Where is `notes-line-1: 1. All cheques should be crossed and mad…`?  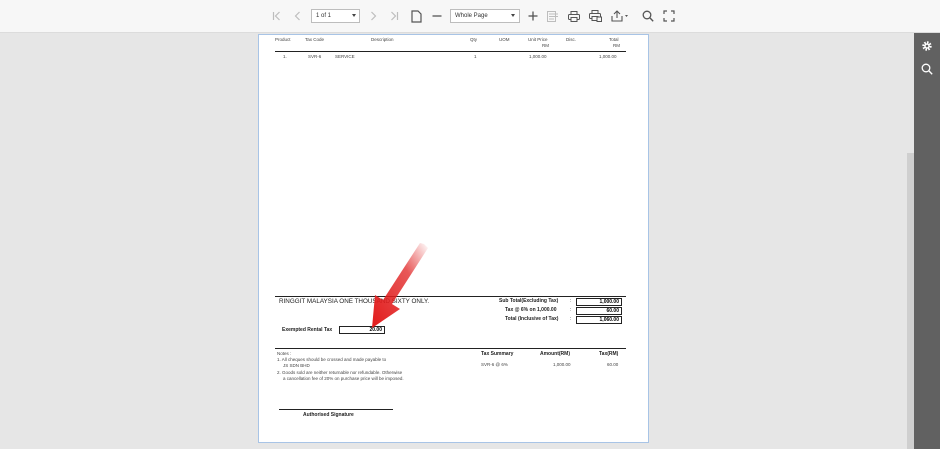
notes-line-1: 1. All cheques should be crossed and mad… is located at coordinates (332, 359).